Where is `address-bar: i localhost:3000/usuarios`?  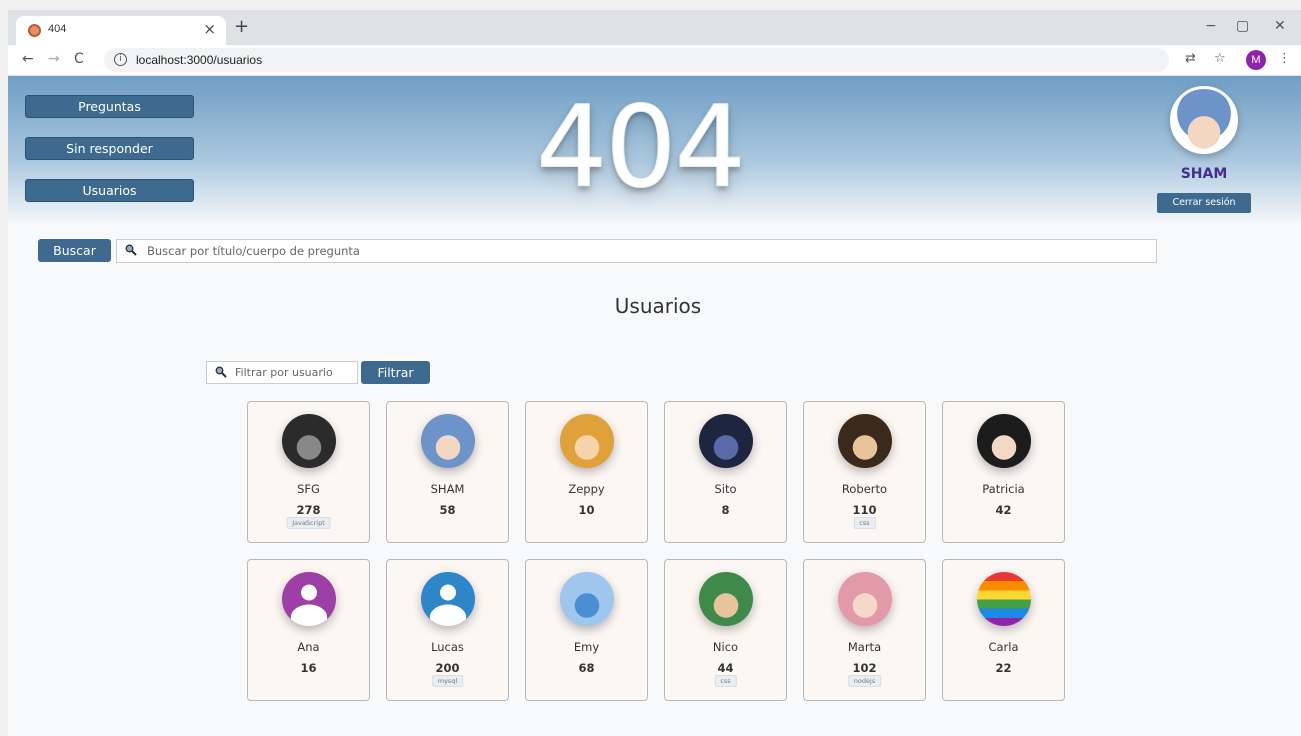 address-bar: i localhost:3000/usuarios is located at coordinates (636, 60).